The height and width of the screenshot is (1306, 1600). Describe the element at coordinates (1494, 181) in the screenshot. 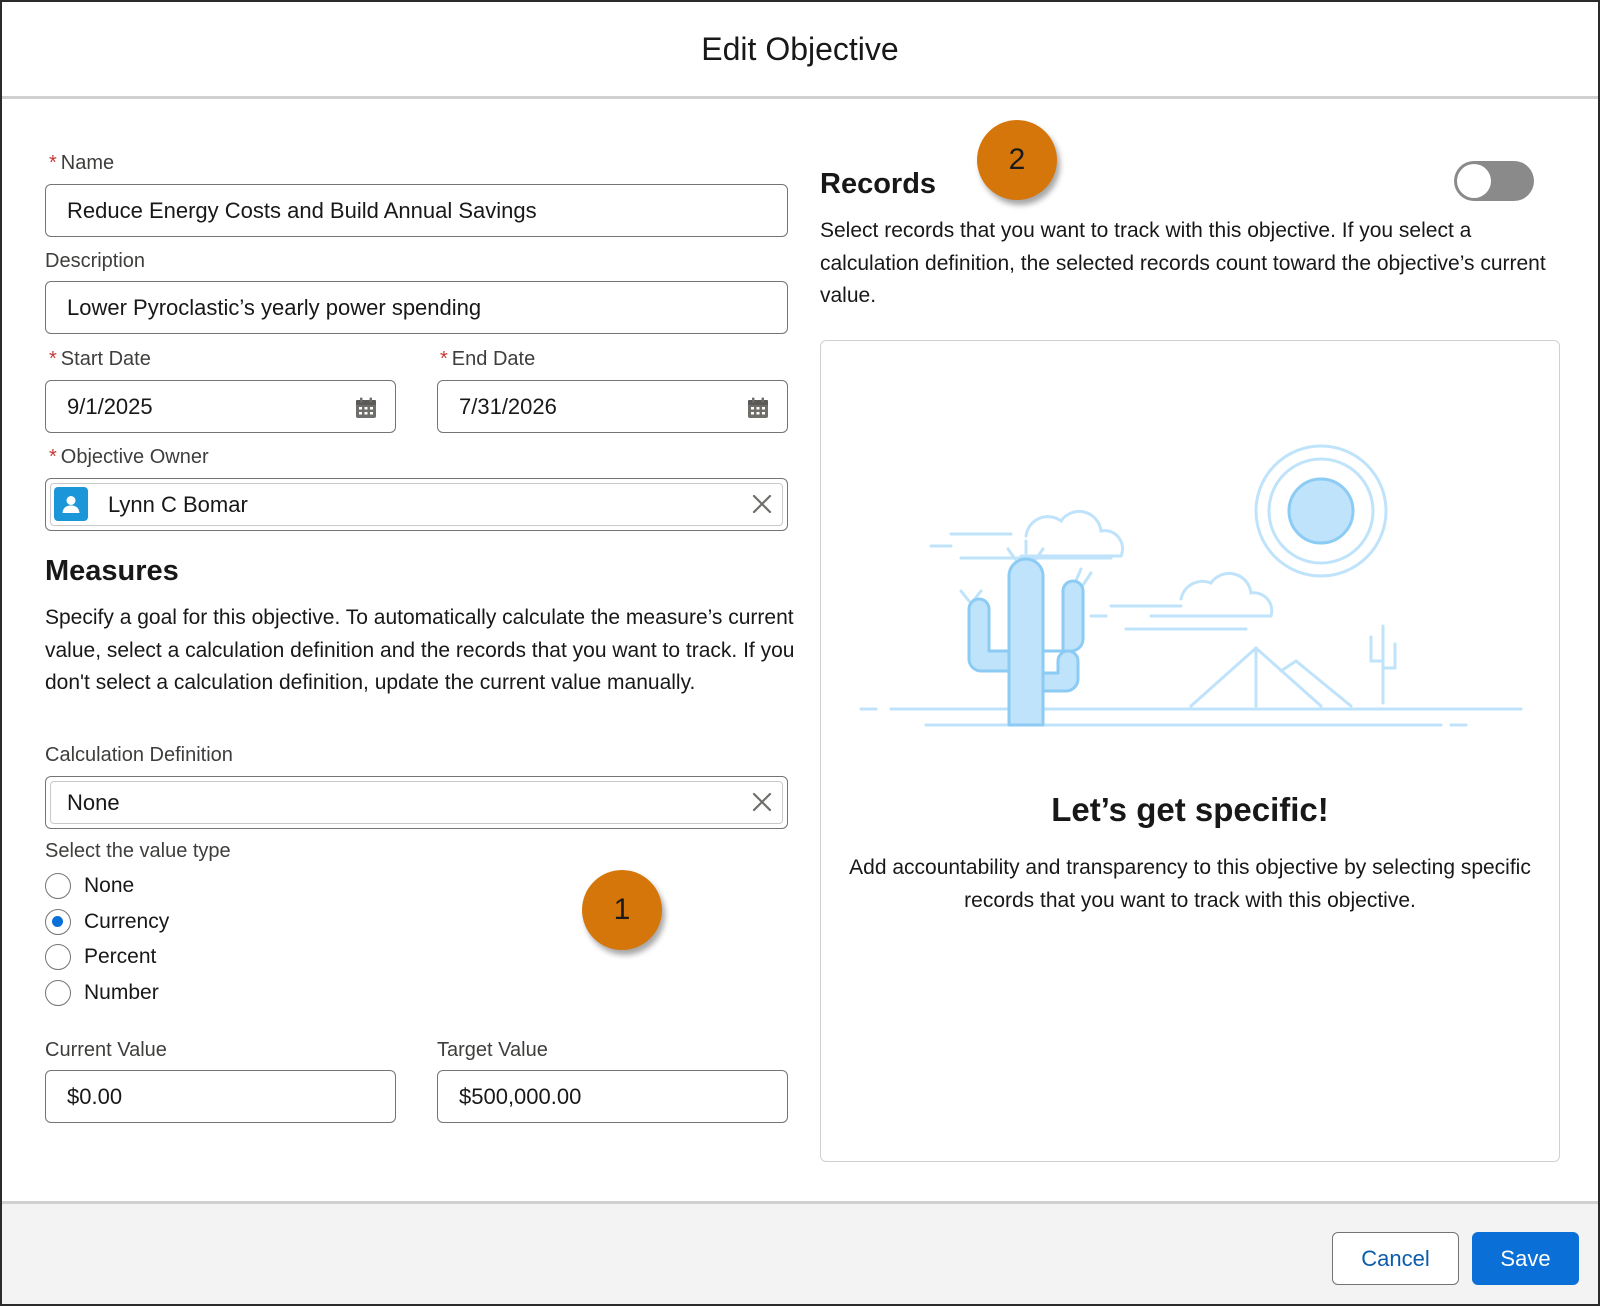

I see `records-toggle` at that location.